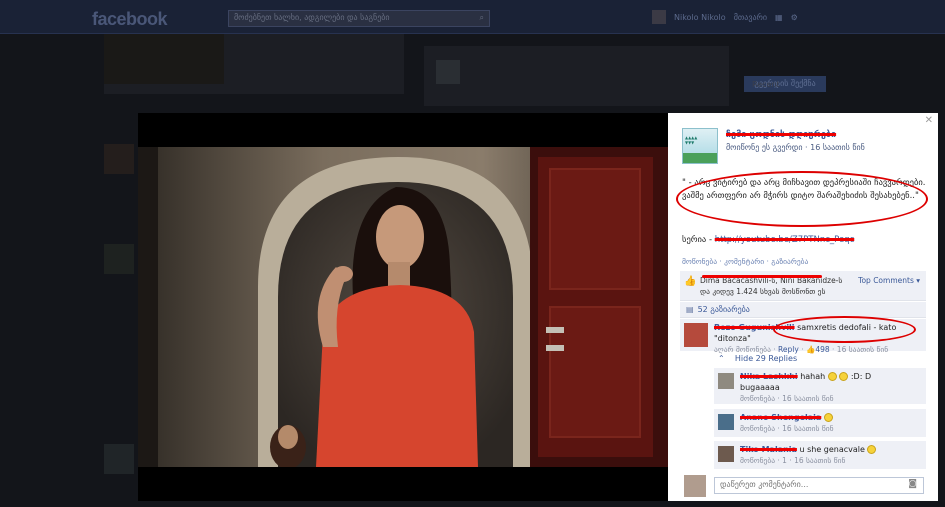 Image resolution: width=945 pixels, height=507 pixels. Describe the element at coordinates (723, 309) in the screenshot. I see `shares-label: 52 გაზიარება` at that location.